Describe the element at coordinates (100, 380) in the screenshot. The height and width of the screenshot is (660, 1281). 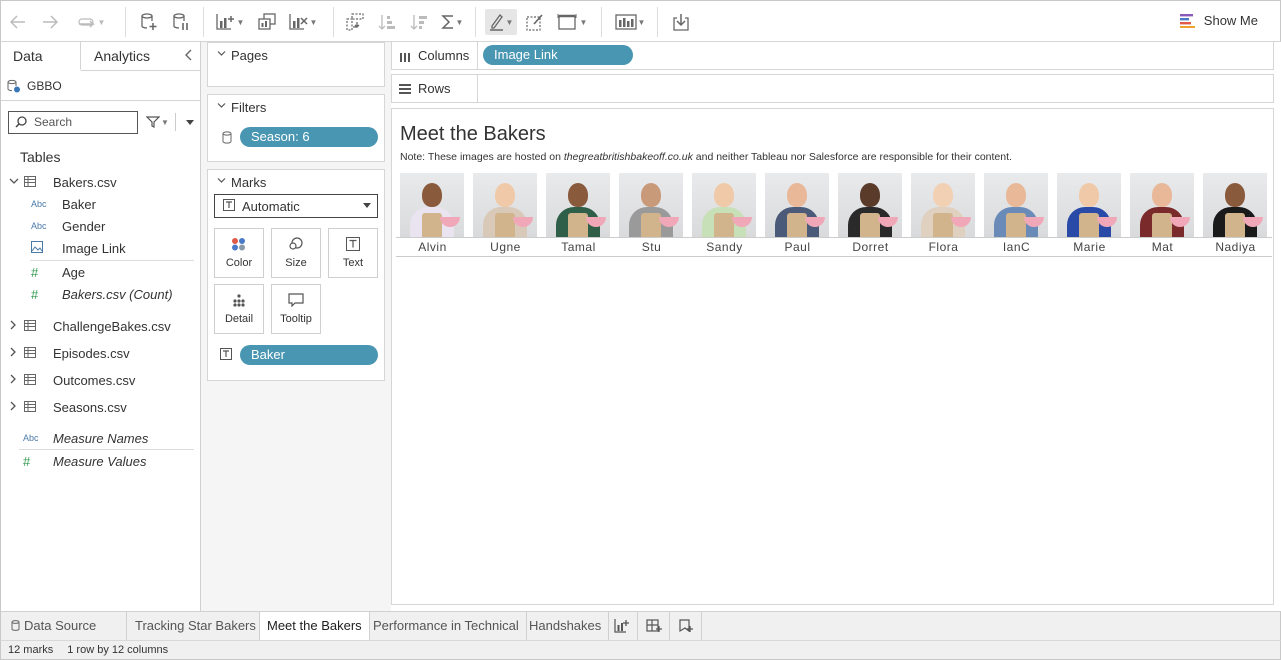
I see `table-item: Outcomes.csv` at that location.